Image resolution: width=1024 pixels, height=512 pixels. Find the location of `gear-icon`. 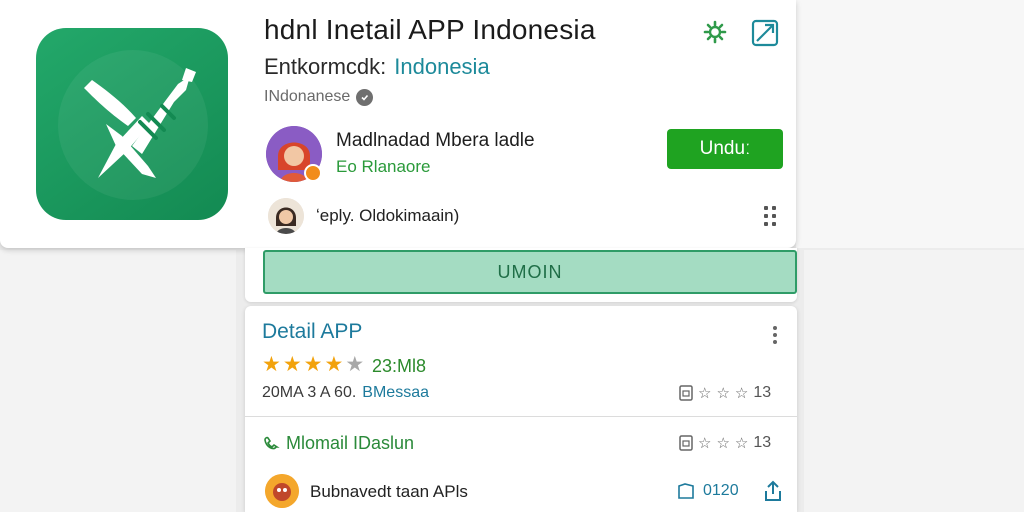

gear-icon is located at coordinates (715, 32).